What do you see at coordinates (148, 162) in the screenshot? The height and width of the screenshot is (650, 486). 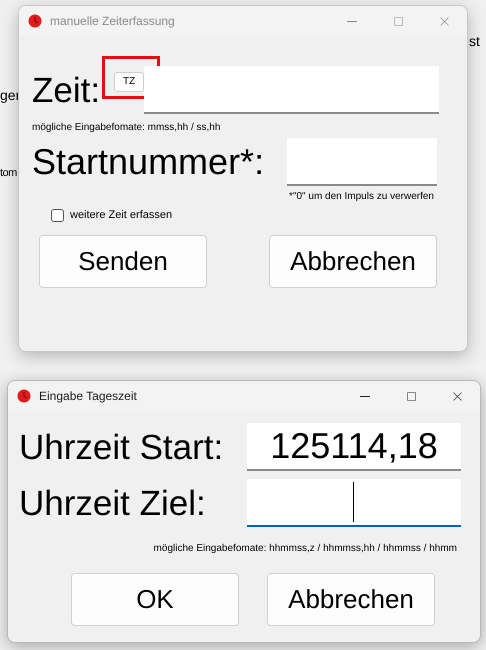 I see `bib-label: Startnummer*:` at bounding box center [148, 162].